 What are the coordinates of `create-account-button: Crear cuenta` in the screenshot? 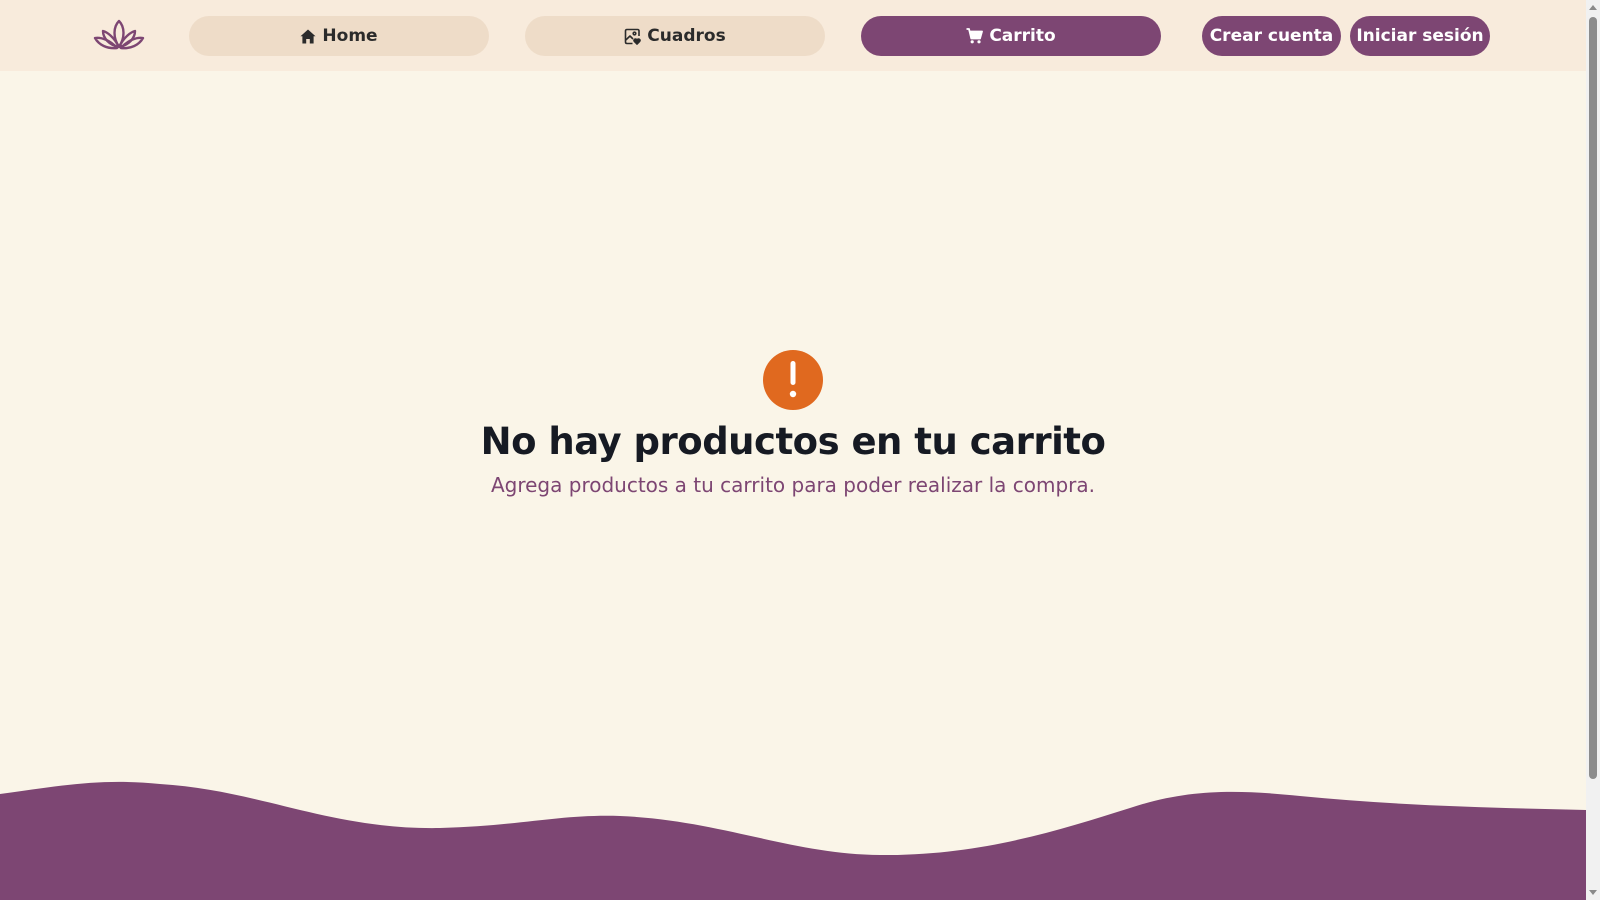 It's located at (1271, 36).